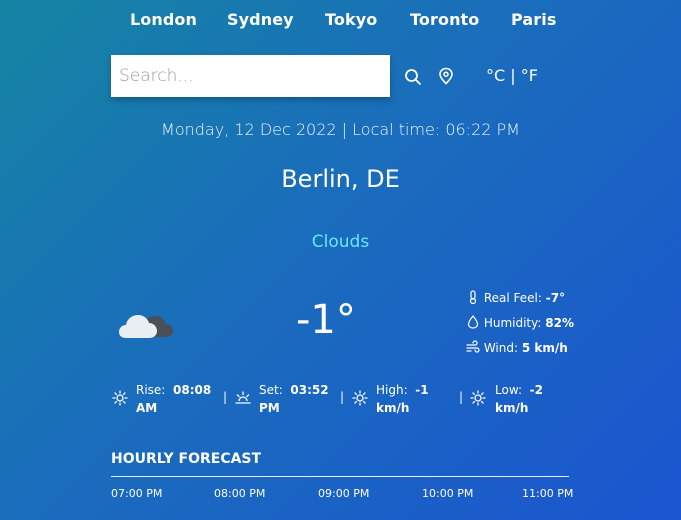 The height and width of the screenshot is (520, 681). Describe the element at coordinates (509, 390) in the screenshot. I see `low-label: Low:` at that location.